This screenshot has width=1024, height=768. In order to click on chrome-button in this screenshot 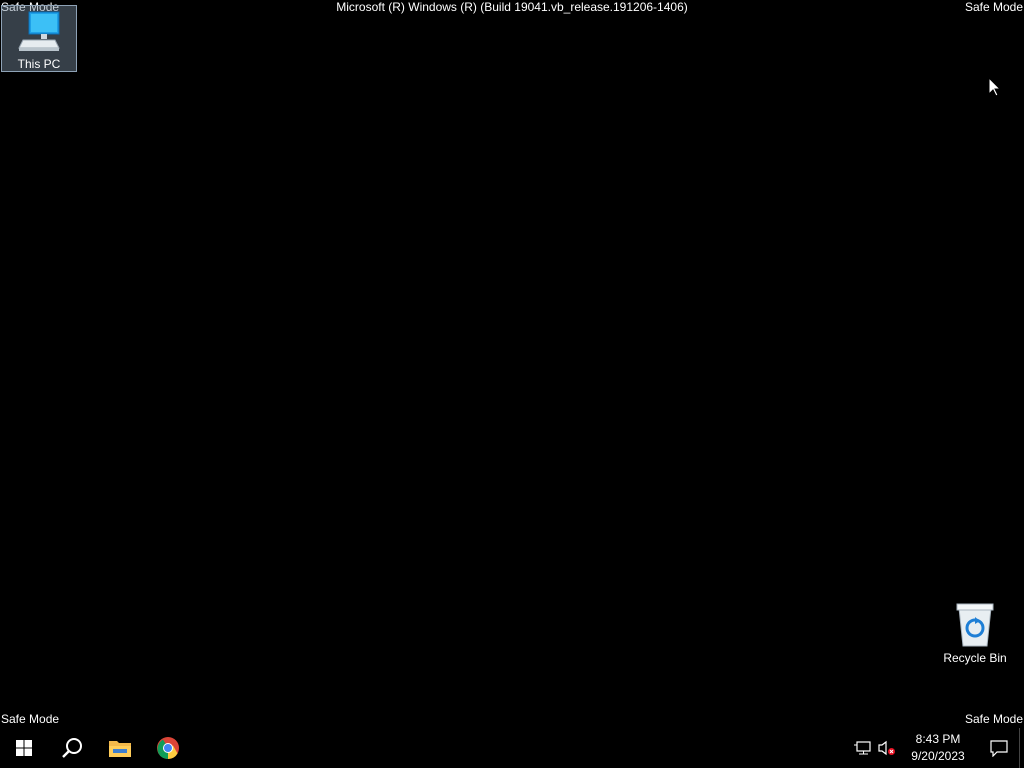, I will do `click(168, 748)`.